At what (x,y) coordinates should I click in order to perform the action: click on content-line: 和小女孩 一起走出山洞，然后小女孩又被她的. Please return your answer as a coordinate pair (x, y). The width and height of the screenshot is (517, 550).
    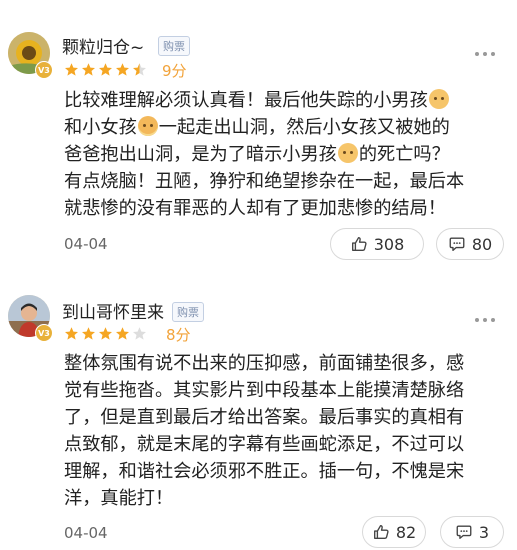
    Looking at the image, I should click on (284, 127).